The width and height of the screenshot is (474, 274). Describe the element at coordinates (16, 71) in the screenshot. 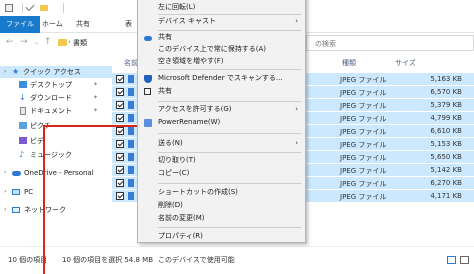

I see `star-icon: ★` at that location.